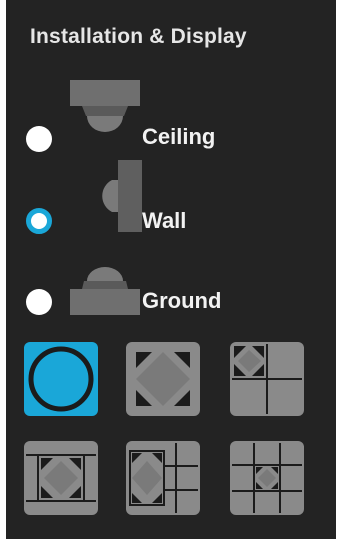 The image size is (343, 539). Describe the element at coordinates (171, 112) in the screenshot. I see `mount-option-ceiling: Ceiling` at that location.